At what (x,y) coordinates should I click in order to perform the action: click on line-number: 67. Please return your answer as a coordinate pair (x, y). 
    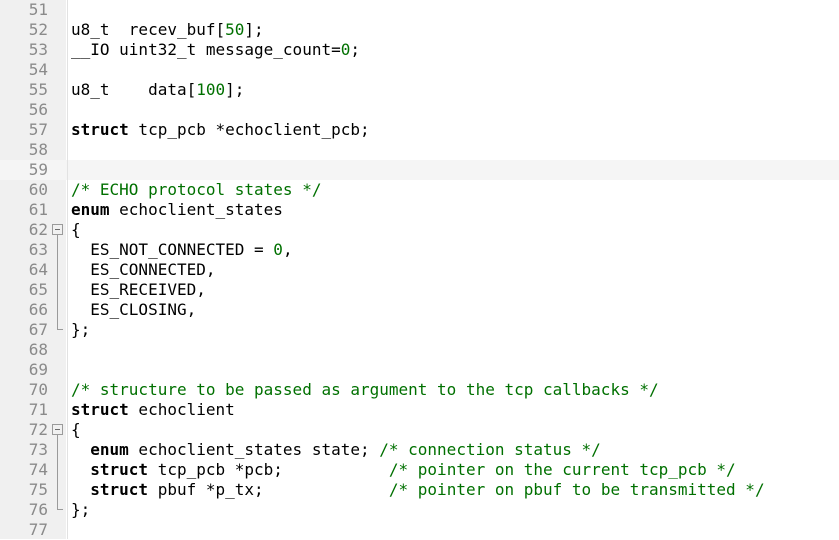
    Looking at the image, I should click on (38, 329).